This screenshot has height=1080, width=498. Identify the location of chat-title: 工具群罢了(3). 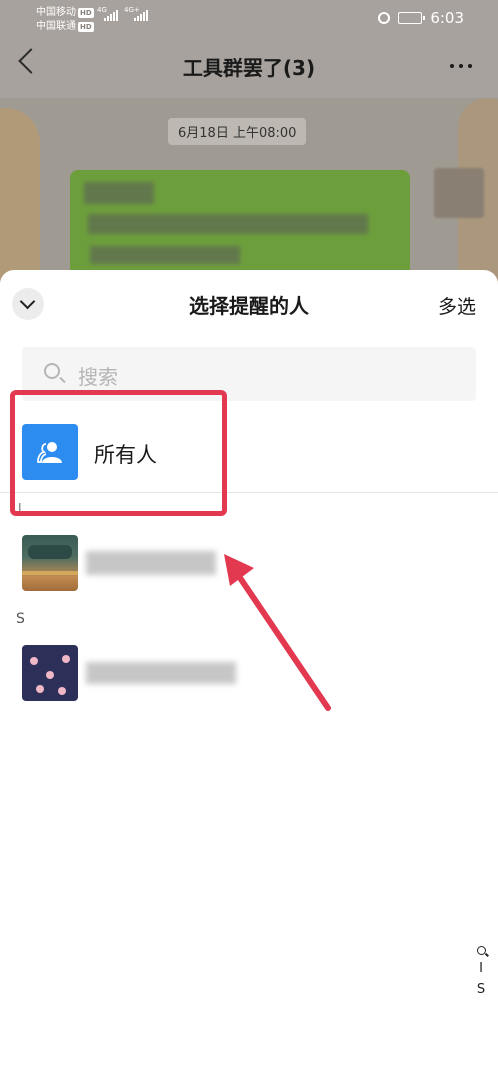
(249, 68).